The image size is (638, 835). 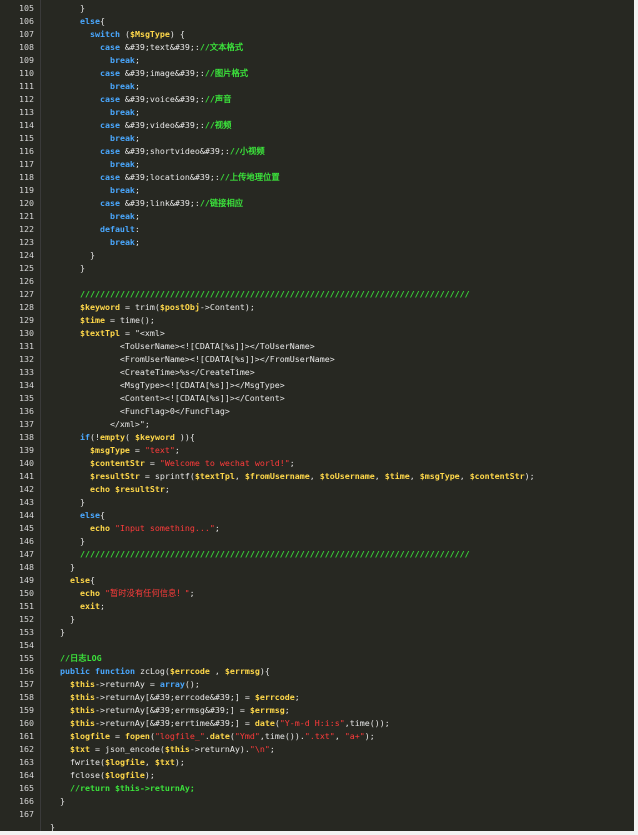 I want to click on code-line: 144 else{, so click(x=317, y=515).